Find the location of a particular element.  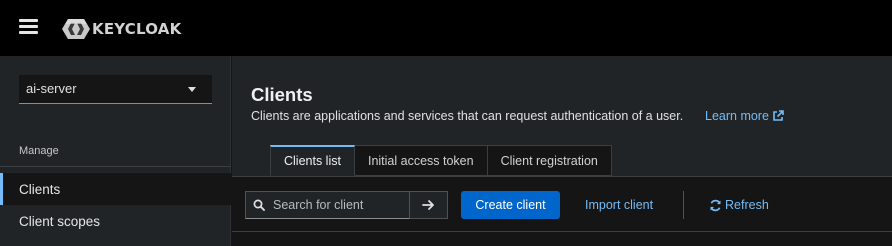

tab-clients-list: Clients list is located at coordinates (312, 160).